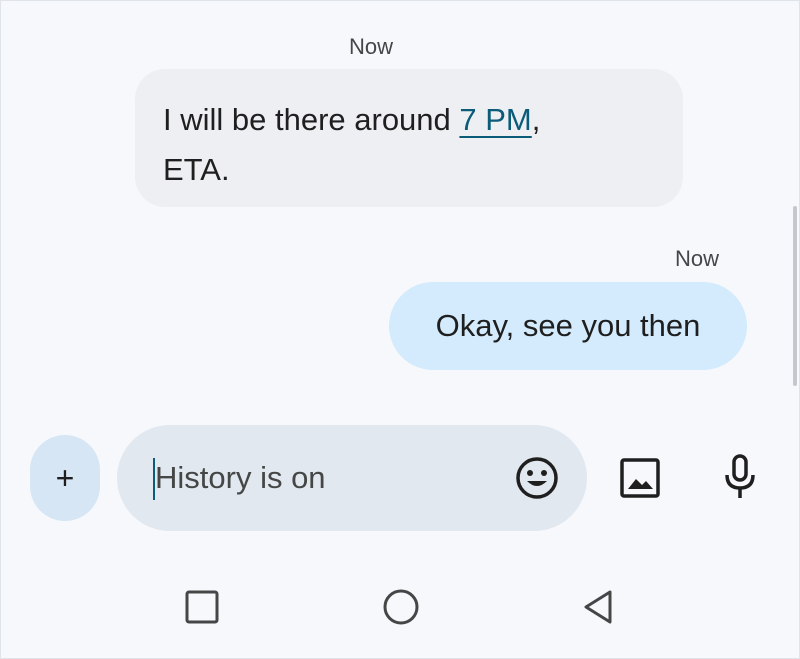 The image size is (800, 659). Describe the element at coordinates (409, 138) in the screenshot. I see `incoming-message-bubble: I will be there around 7 PM, ETA.` at that location.